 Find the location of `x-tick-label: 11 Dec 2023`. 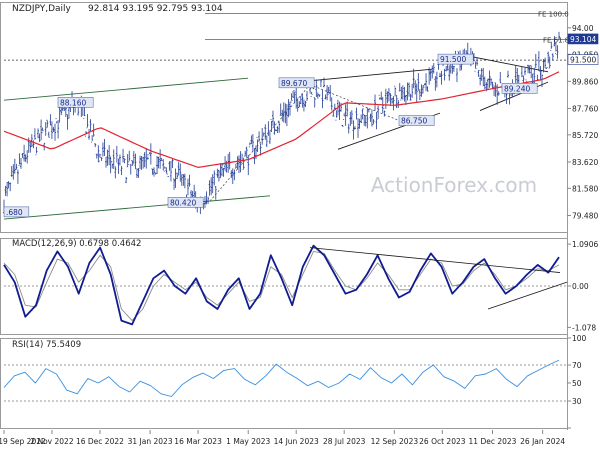

x-tick-label: 11 Dec 2023 is located at coordinates (493, 441).